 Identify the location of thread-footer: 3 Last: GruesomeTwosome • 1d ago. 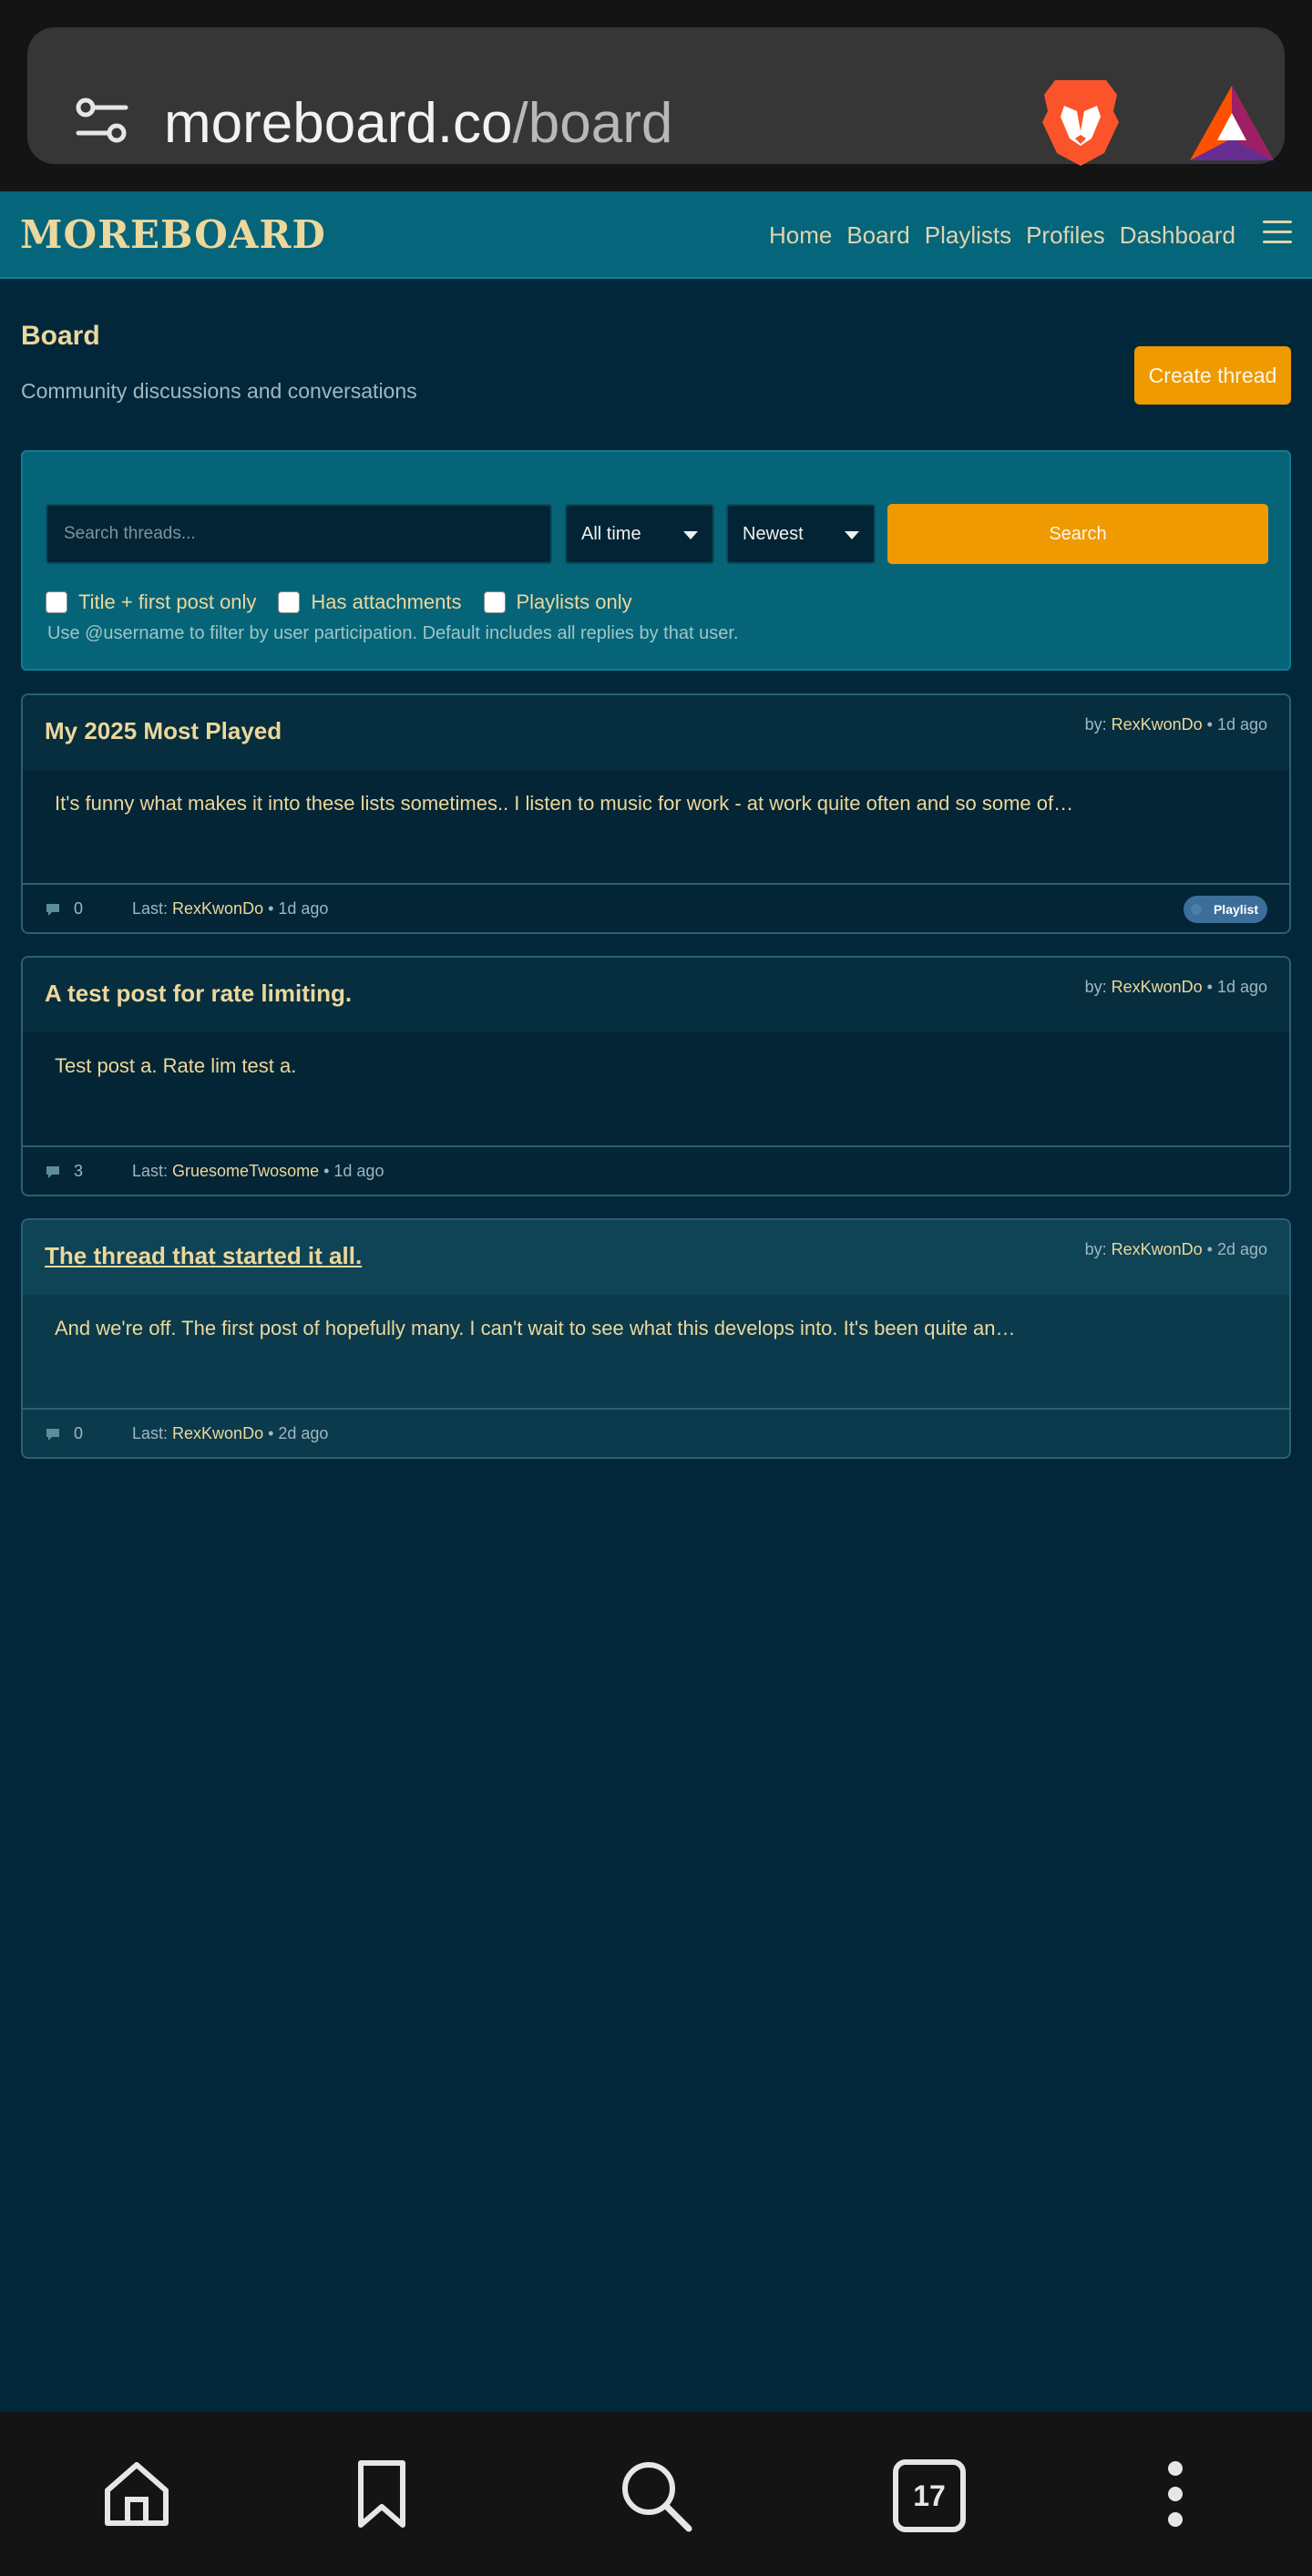
(656, 1170).